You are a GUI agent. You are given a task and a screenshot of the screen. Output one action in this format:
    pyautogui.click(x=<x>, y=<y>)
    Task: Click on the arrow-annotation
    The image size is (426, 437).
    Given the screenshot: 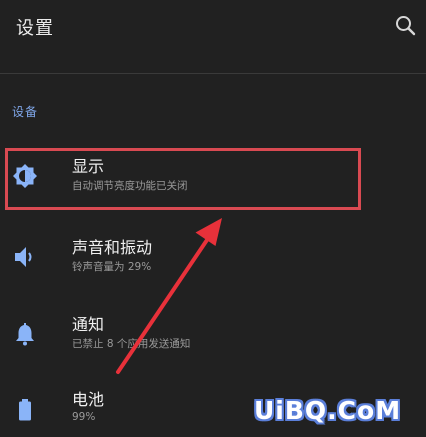 What is the action you would take?
    pyautogui.click(x=169, y=296)
    